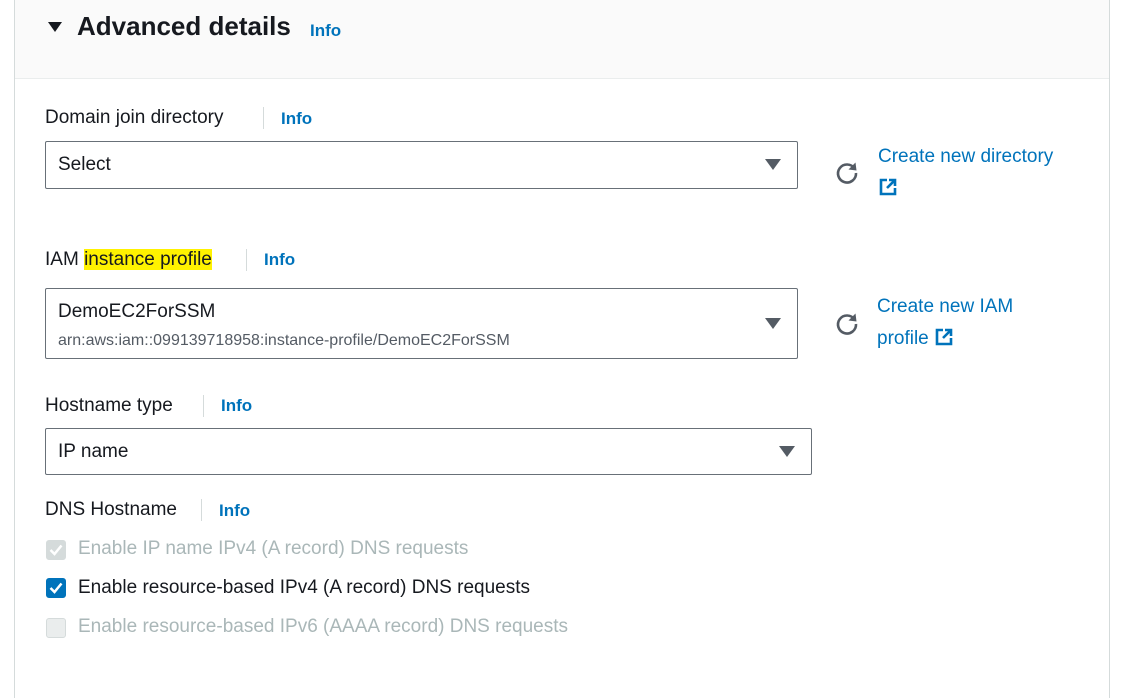 The height and width of the screenshot is (698, 1126). I want to click on section-header: Advanced details Info, so click(562, 39).